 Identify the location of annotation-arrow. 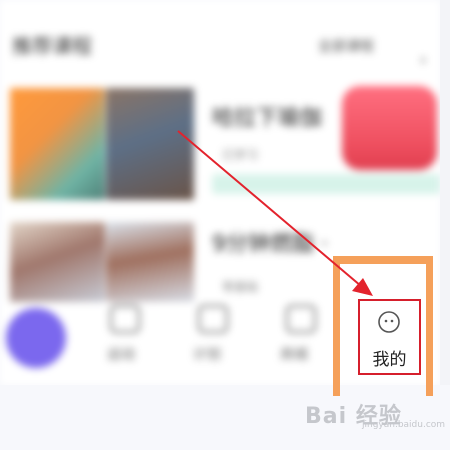
(269, 208).